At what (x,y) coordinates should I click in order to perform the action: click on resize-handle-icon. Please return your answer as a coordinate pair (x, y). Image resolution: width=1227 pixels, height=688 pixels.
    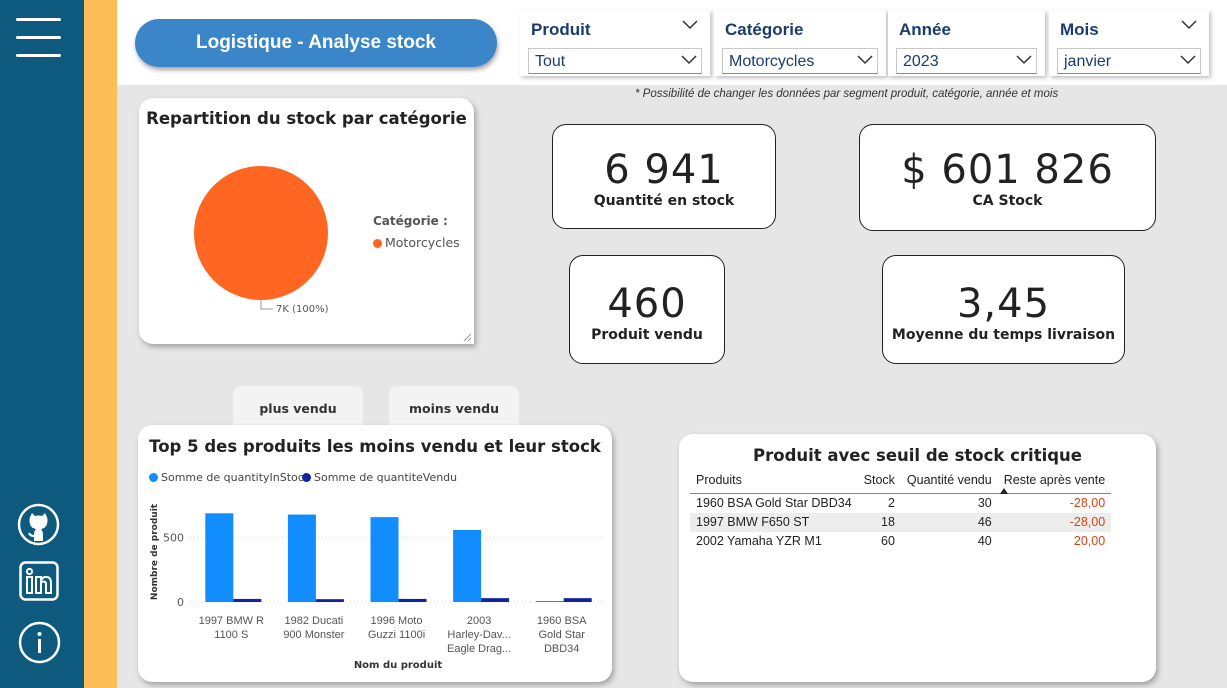
    Looking at the image, I should click on (467, 337).